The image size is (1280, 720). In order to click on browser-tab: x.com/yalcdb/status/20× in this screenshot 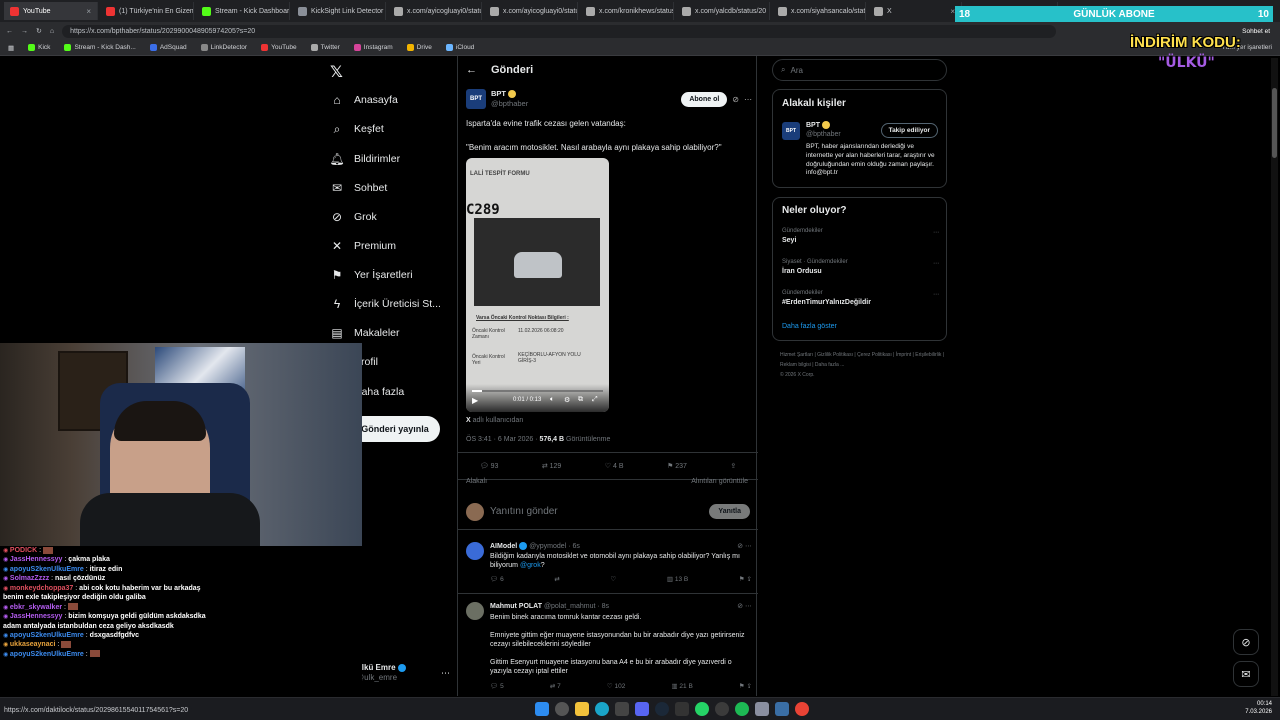, I will do `click(723, 11)`.